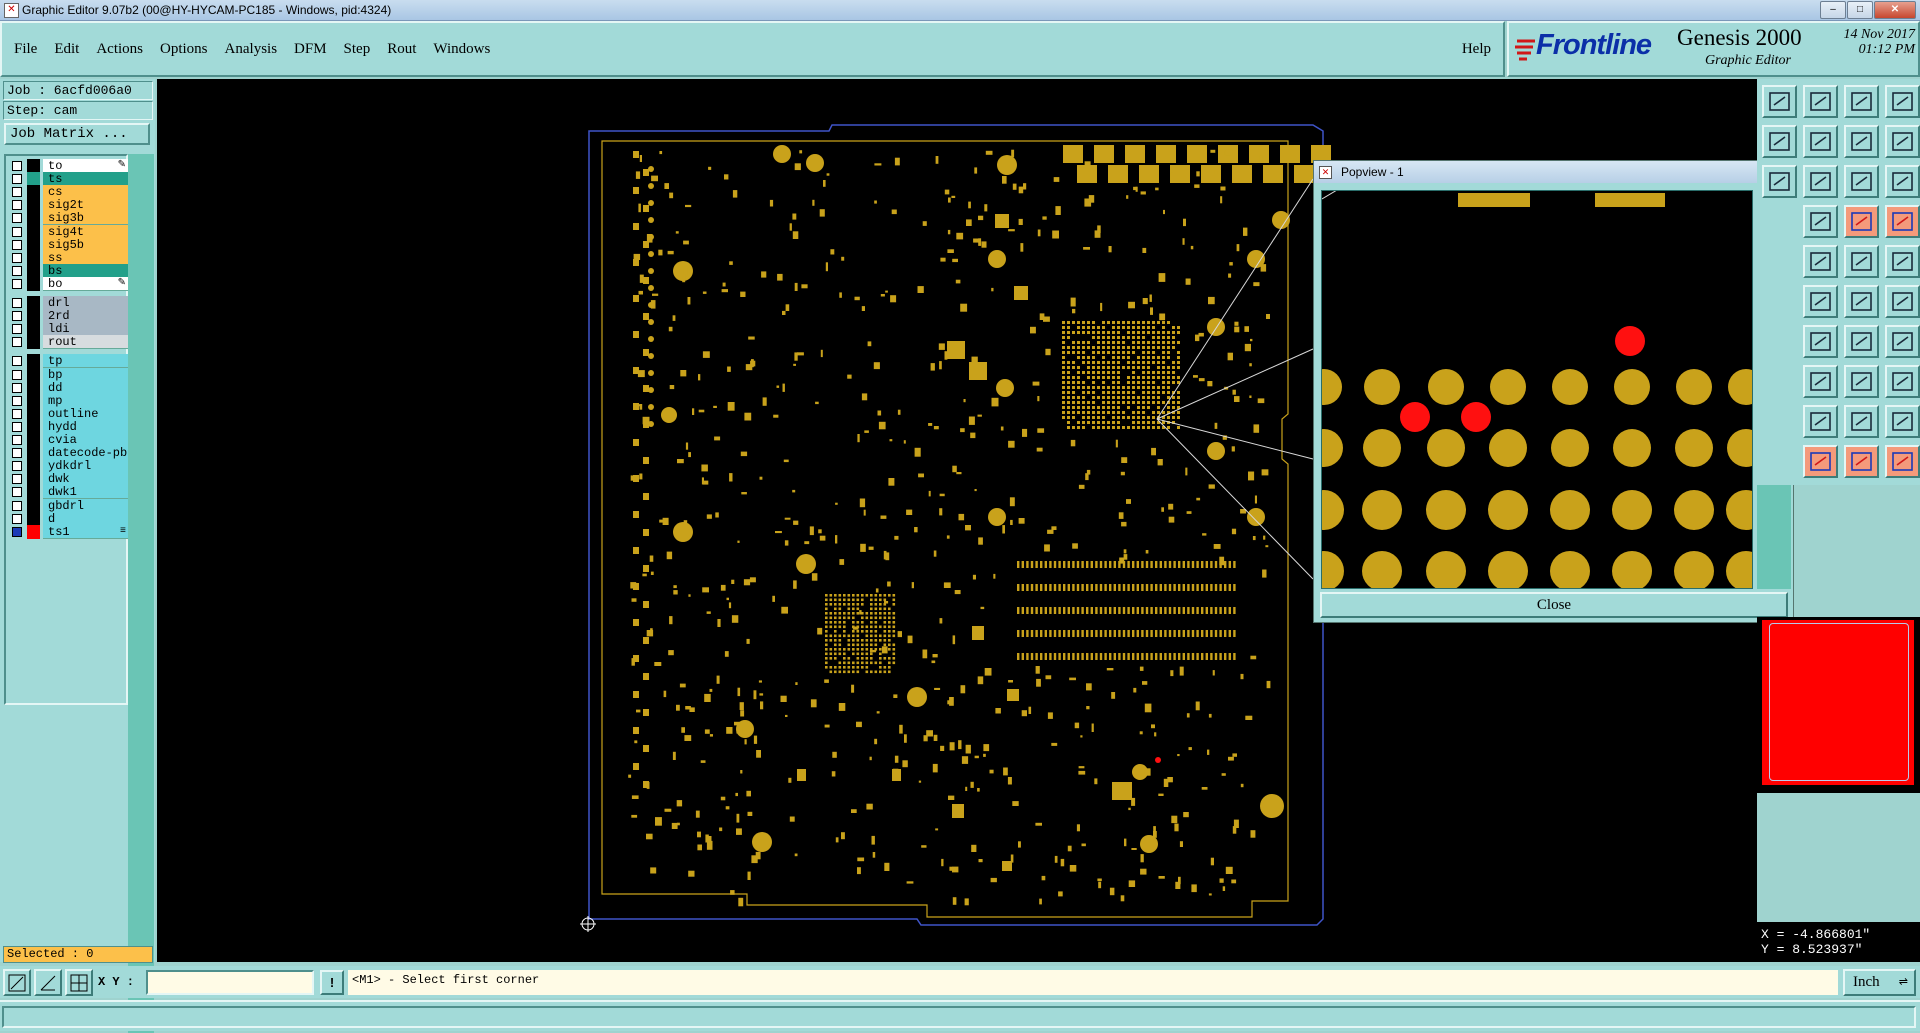 This screenshot has width=1920, height=1033. Describe the element at coordinates (1820, 381) in the screenshot. I see `move-button` at that location.